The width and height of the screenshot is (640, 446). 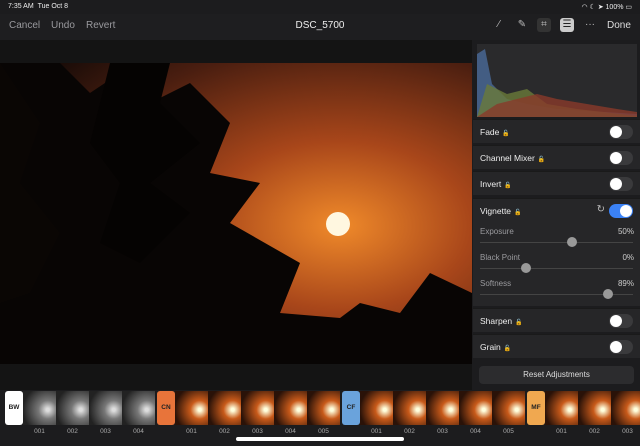 I want to click on bandage-icon: ✎, so click(x=522, y=25).